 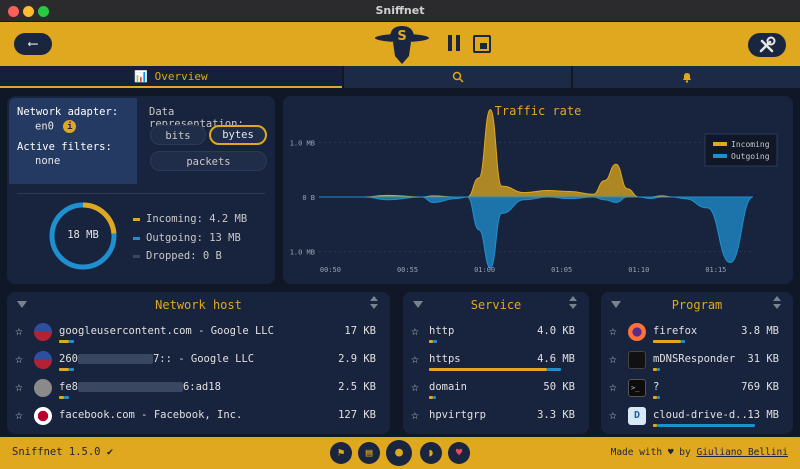 I want to click on table-row: ☆ mDNSResponder 31 KB, so click(x=697, y=362).